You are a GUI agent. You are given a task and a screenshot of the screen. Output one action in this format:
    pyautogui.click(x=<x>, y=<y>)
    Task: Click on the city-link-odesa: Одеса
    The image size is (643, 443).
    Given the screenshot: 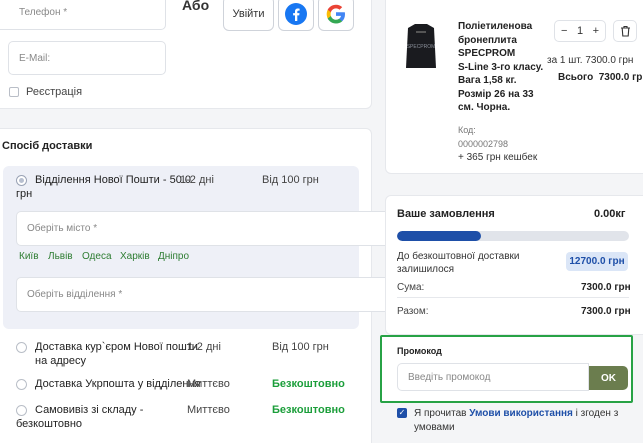 What is the action you would take?
    pyautogui.click(x=97, y=256)
    